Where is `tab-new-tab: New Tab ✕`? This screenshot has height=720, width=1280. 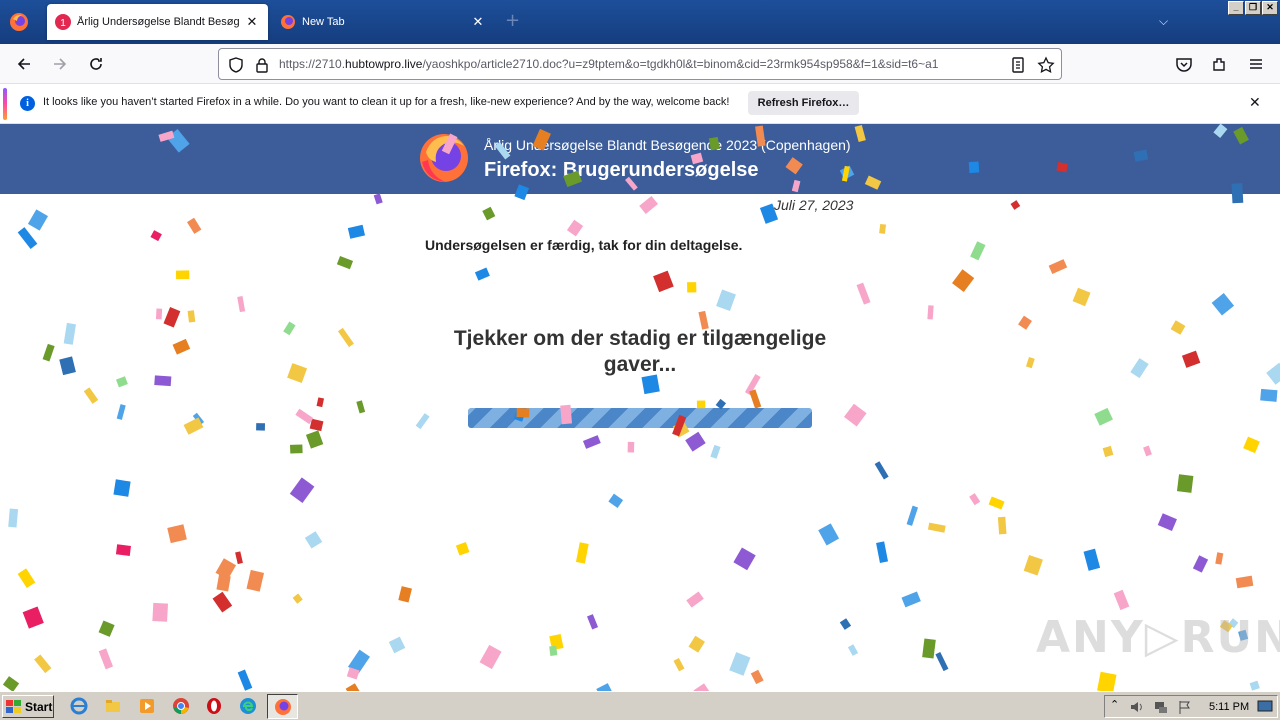
tab-new-tab: New Tab ✕ is located at coordinates (383, 22).